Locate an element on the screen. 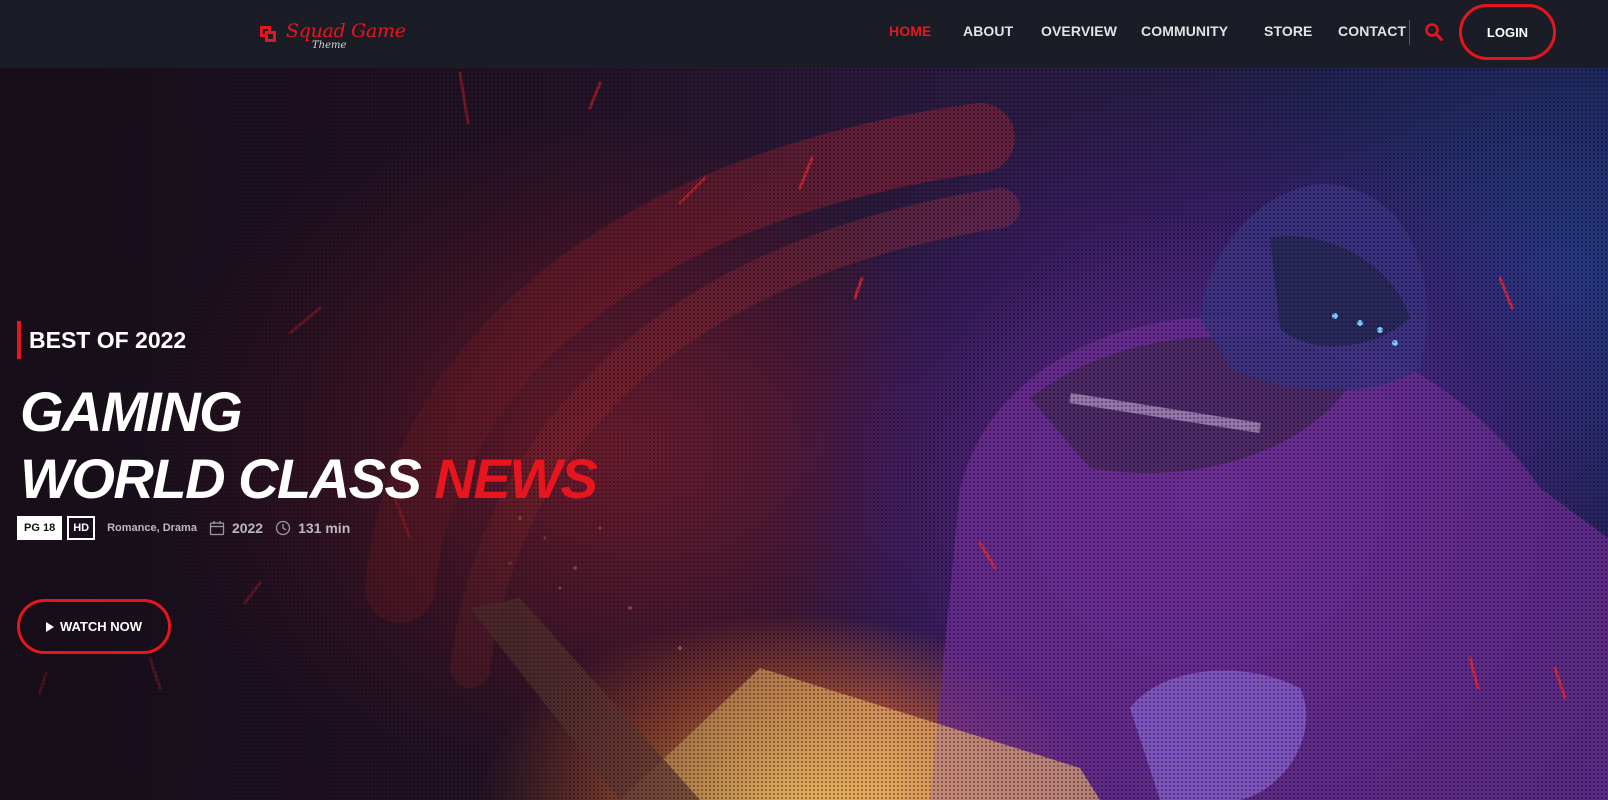  watch-now-button: WATCH NOW is located at coordinates (94, 626).